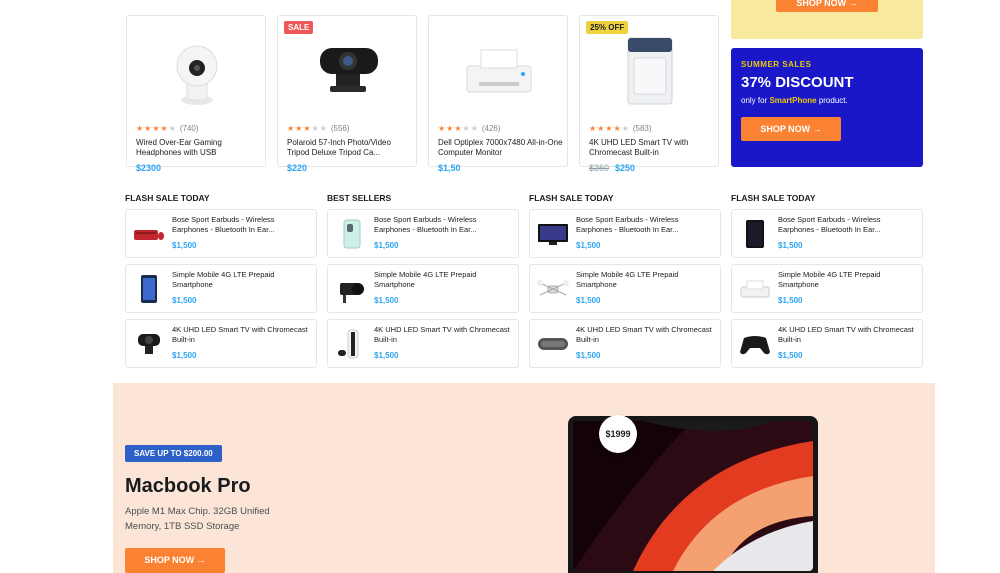 The height and width of the screenshot is (573, 1000). What do you see at coordinates (827, 19) in the screenshot?
I see `promo-banner-top: SHOP NOW →` at bounding box center [827, 19].